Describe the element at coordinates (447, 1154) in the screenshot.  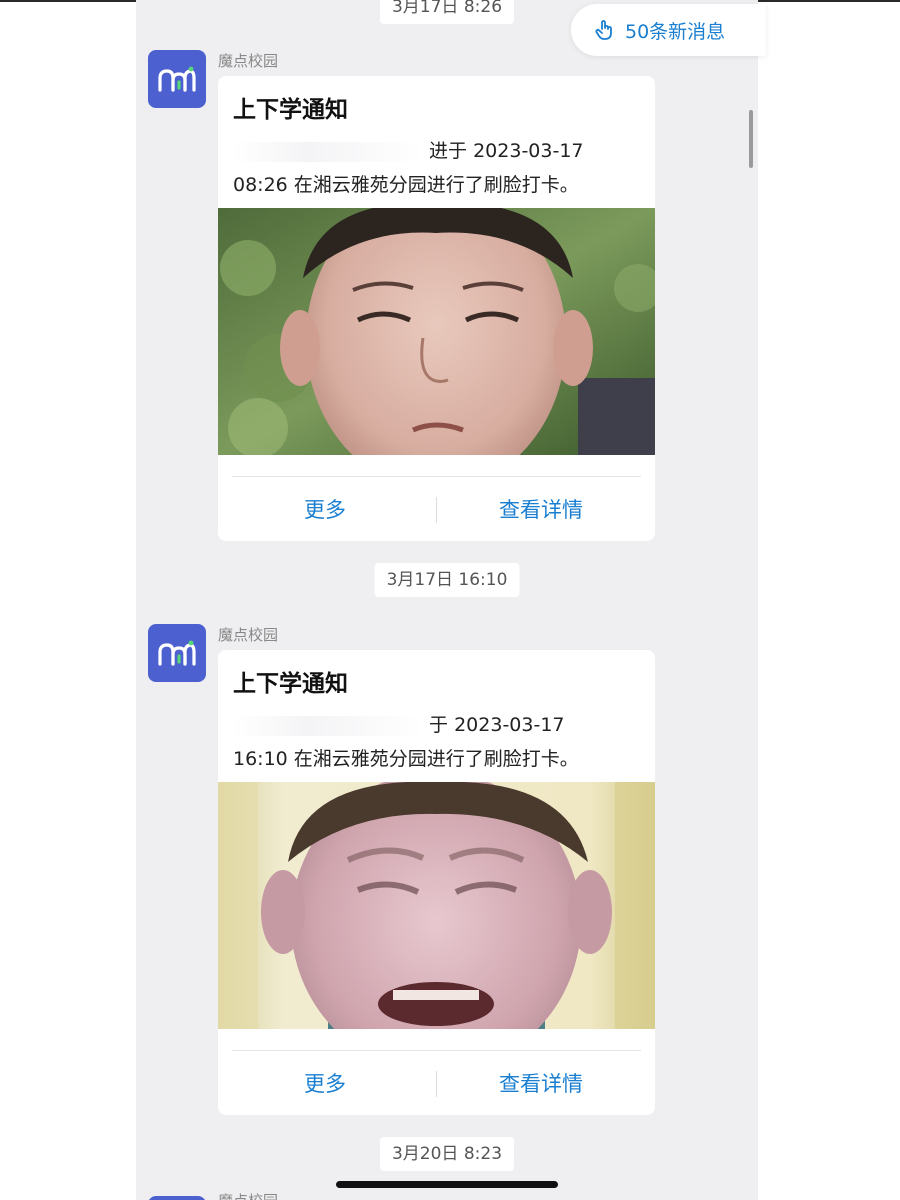
I see `timestamp: 3月20日 8:23` at that location.